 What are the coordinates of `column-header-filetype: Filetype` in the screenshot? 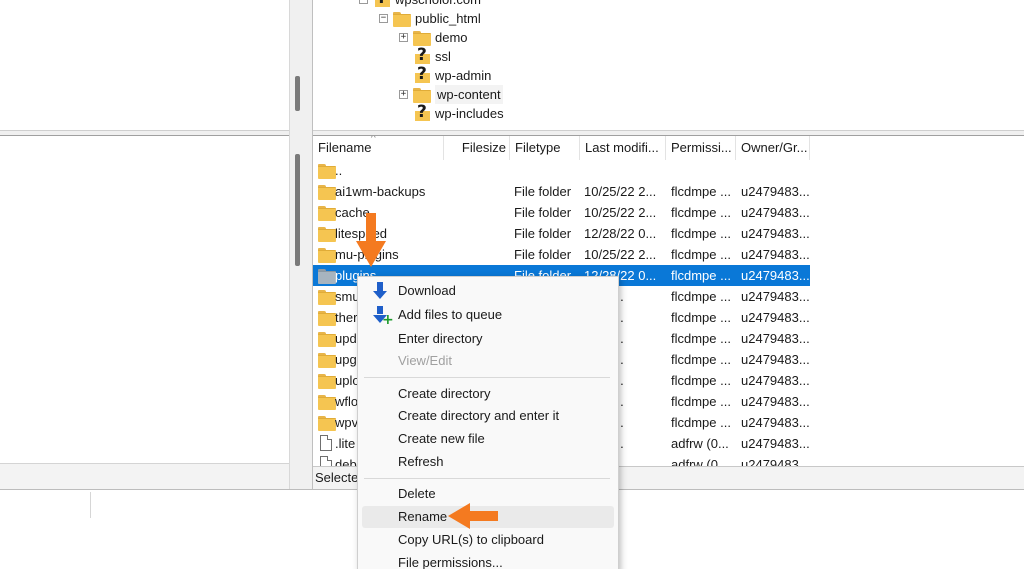 It's located at (545, 148).